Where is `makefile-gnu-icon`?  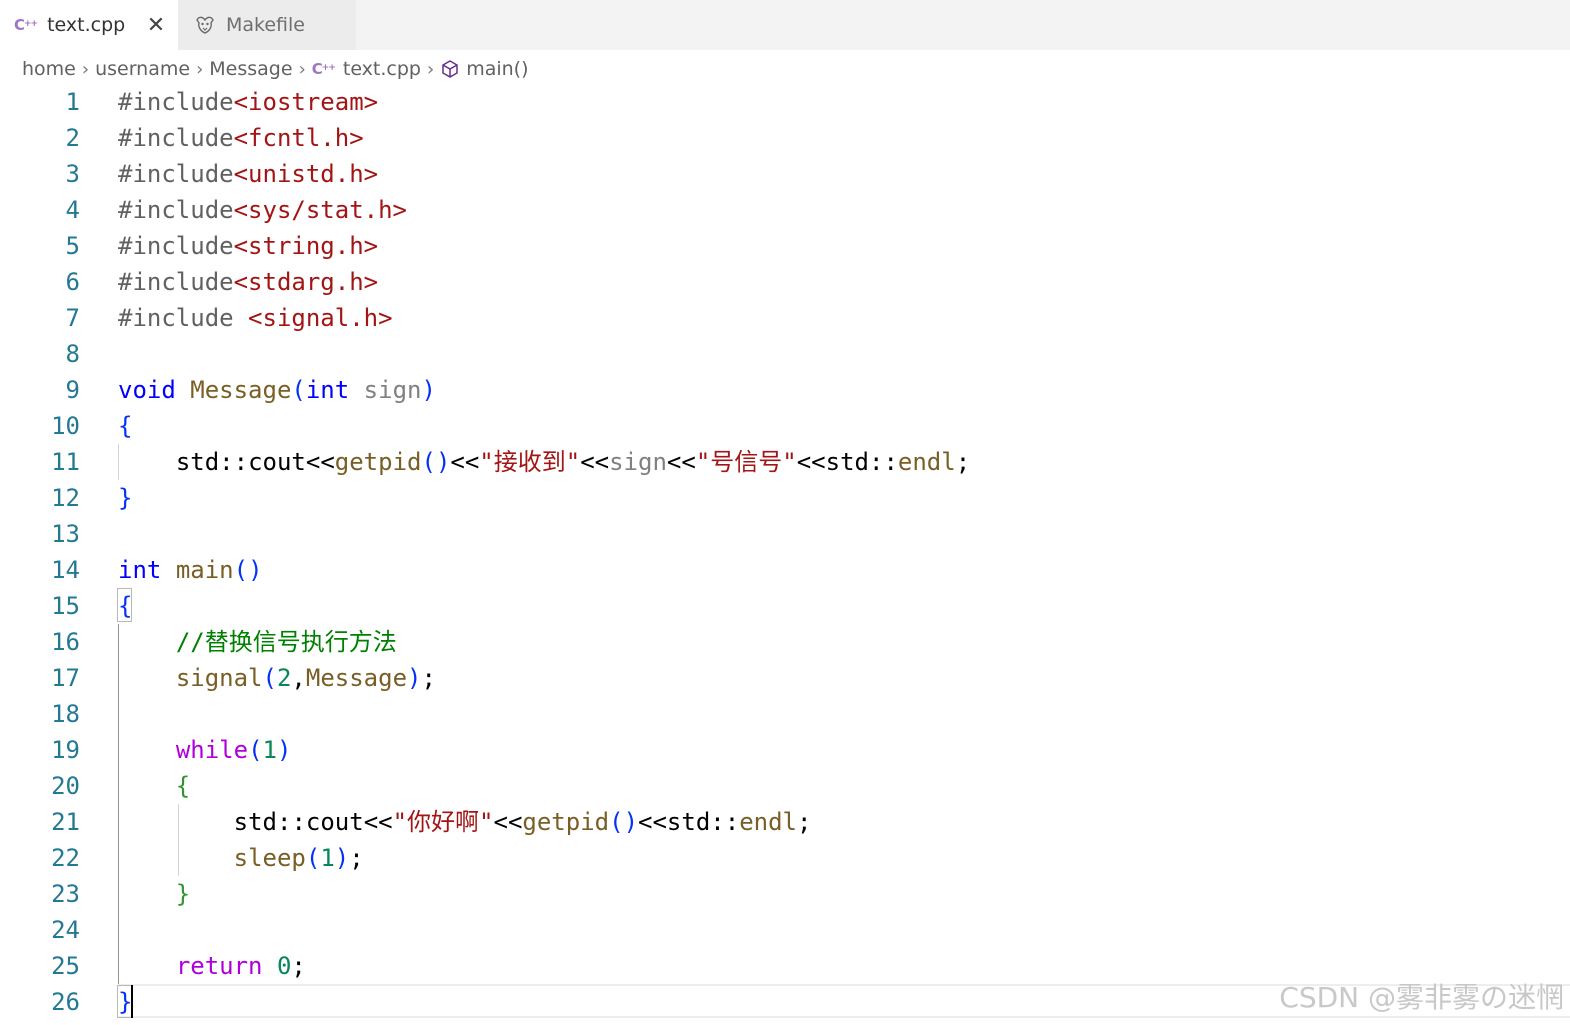 makefile-gnu-icon is located at coordinates (205, 25).